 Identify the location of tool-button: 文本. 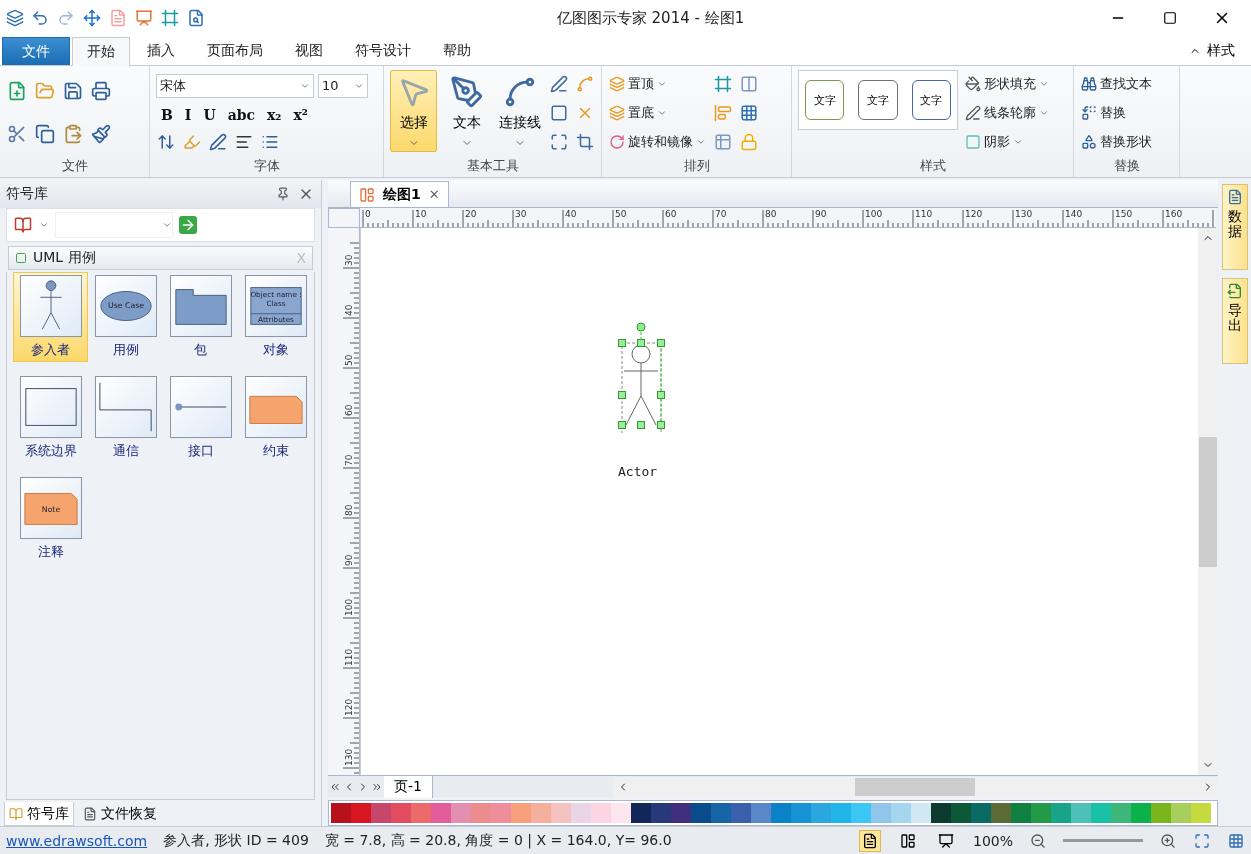
(466, 111).